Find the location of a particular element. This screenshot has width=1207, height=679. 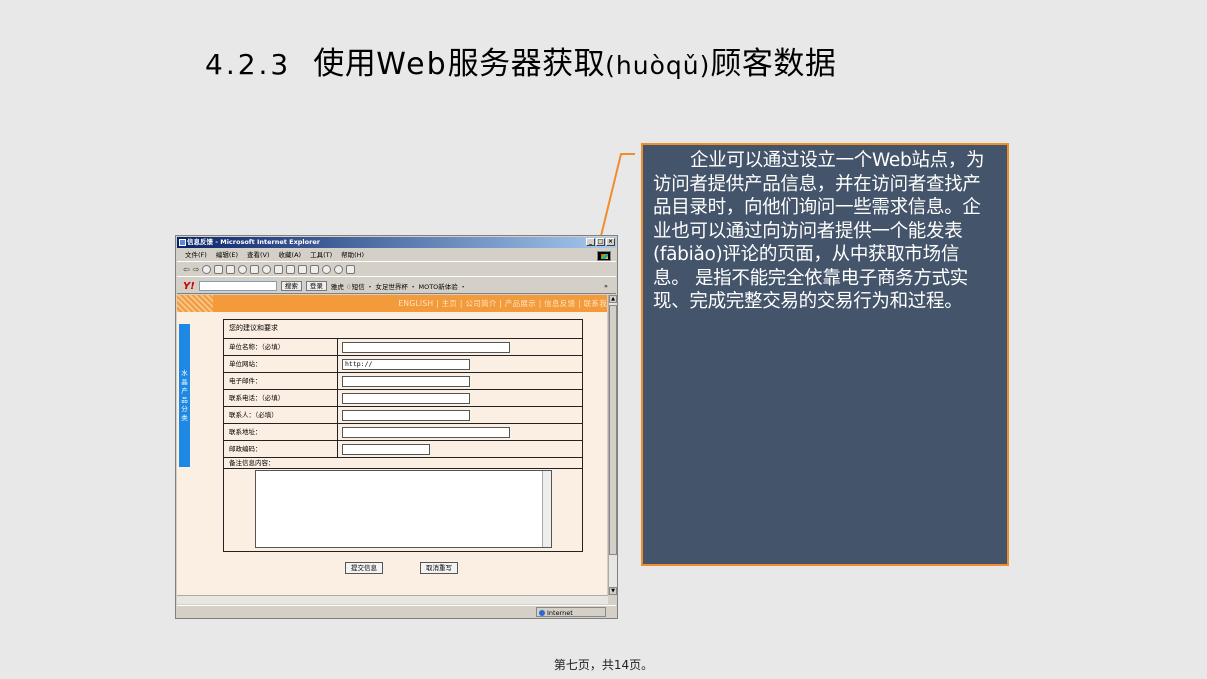

title-latin: Web is located at coordinates (412, 64).